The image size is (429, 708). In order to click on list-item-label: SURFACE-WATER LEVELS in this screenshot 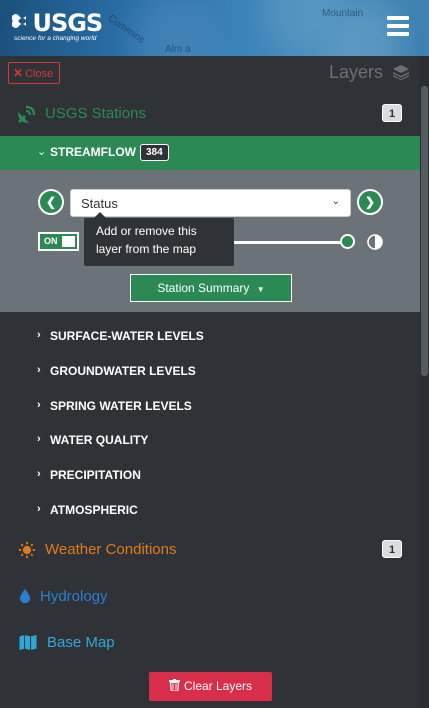, I will do `click(127, 336)`.